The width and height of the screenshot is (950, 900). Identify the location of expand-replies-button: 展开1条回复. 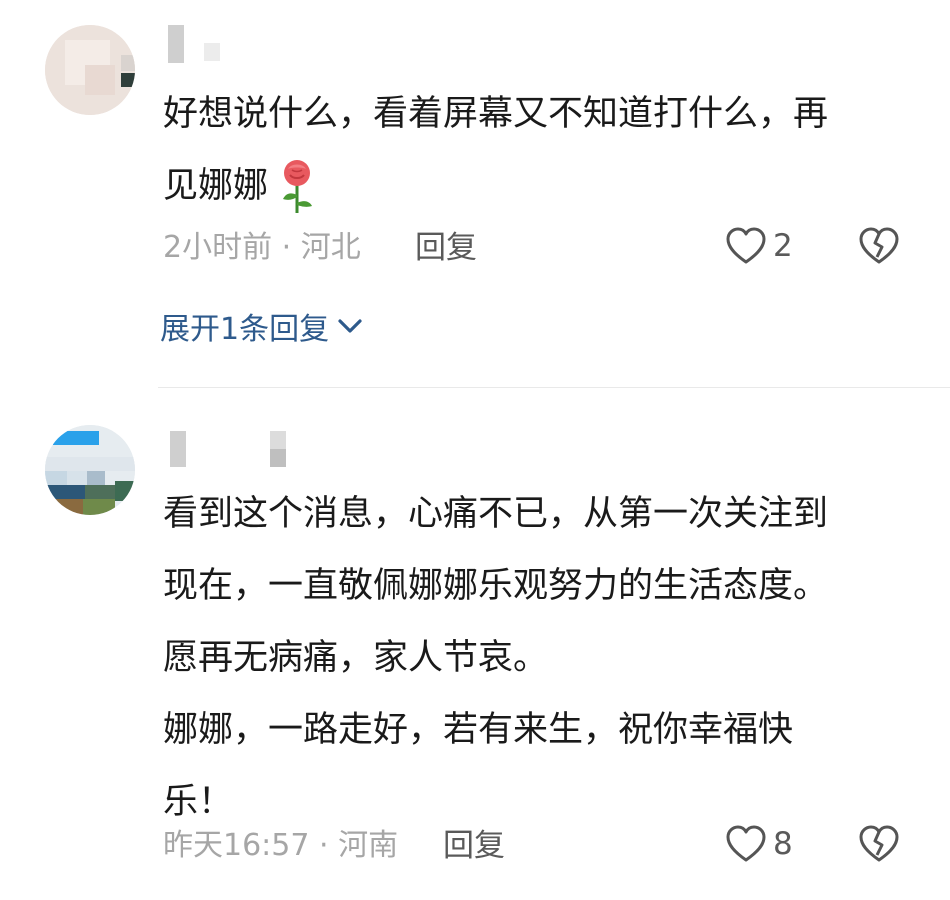
(262, 326).